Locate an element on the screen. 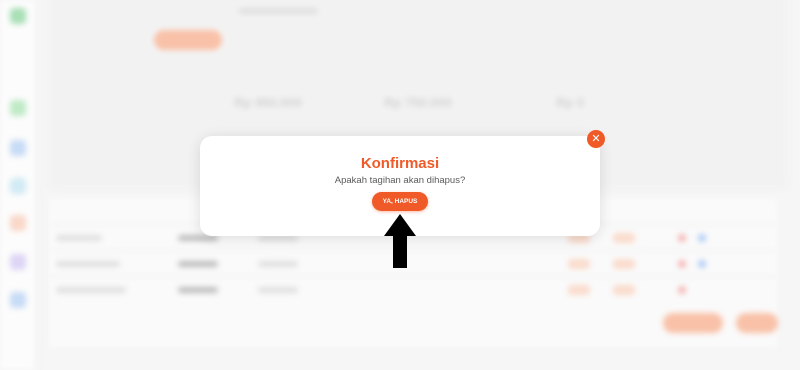 The height and width of the screenshot is (370, 800). confirm-delete-button: YA, HAPUS is located at coordinates (400, 201).